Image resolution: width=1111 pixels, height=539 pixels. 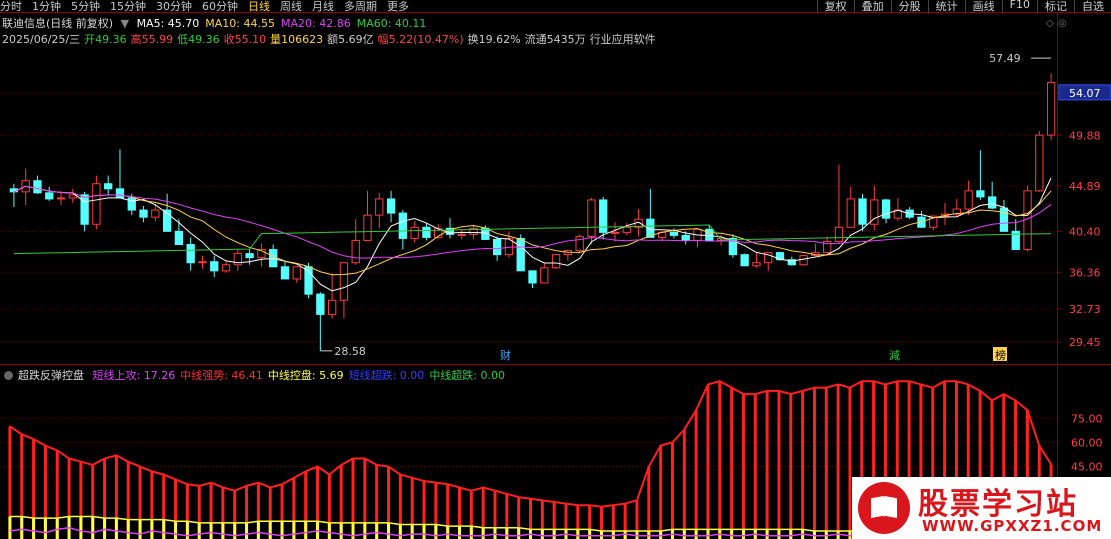 I want to click on price-tick-label: 49.88, so click(x=1085, y=135).